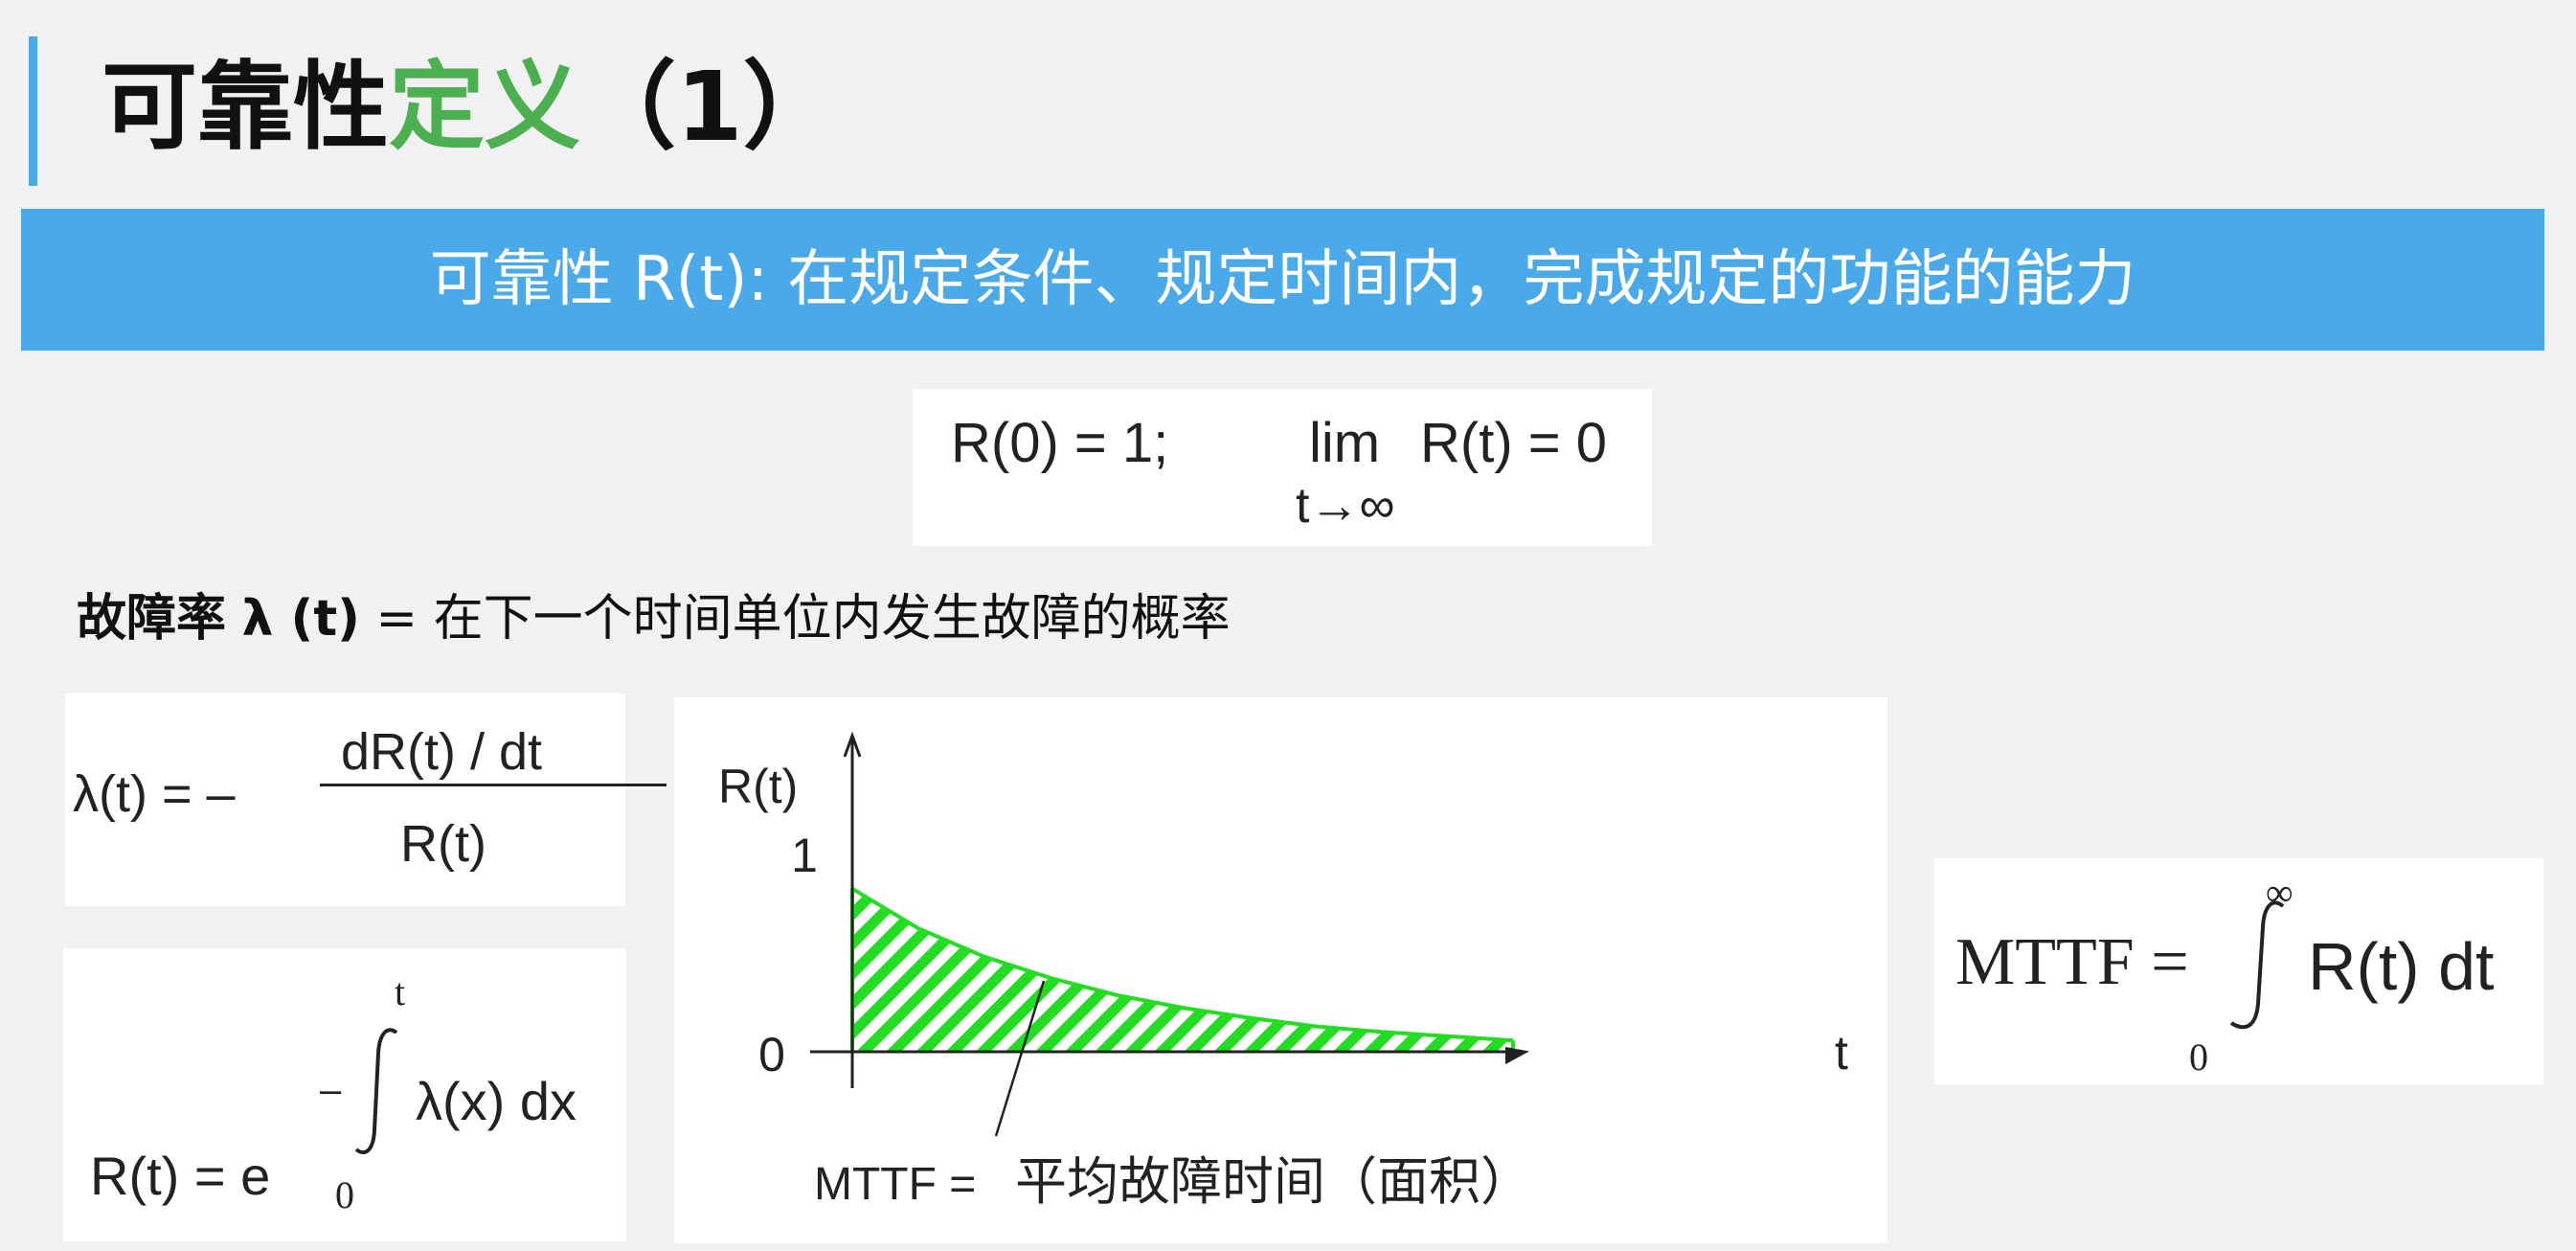  Describe the element at coordinates (709, 107) in the screenshot. I see `title-part-number: （1）` at that location.